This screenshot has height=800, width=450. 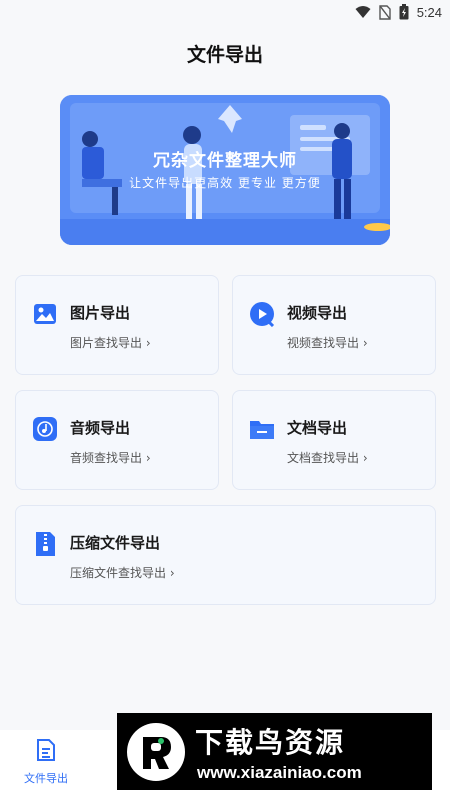 I want to click on video-play-icon, so click(x=262, y=314).